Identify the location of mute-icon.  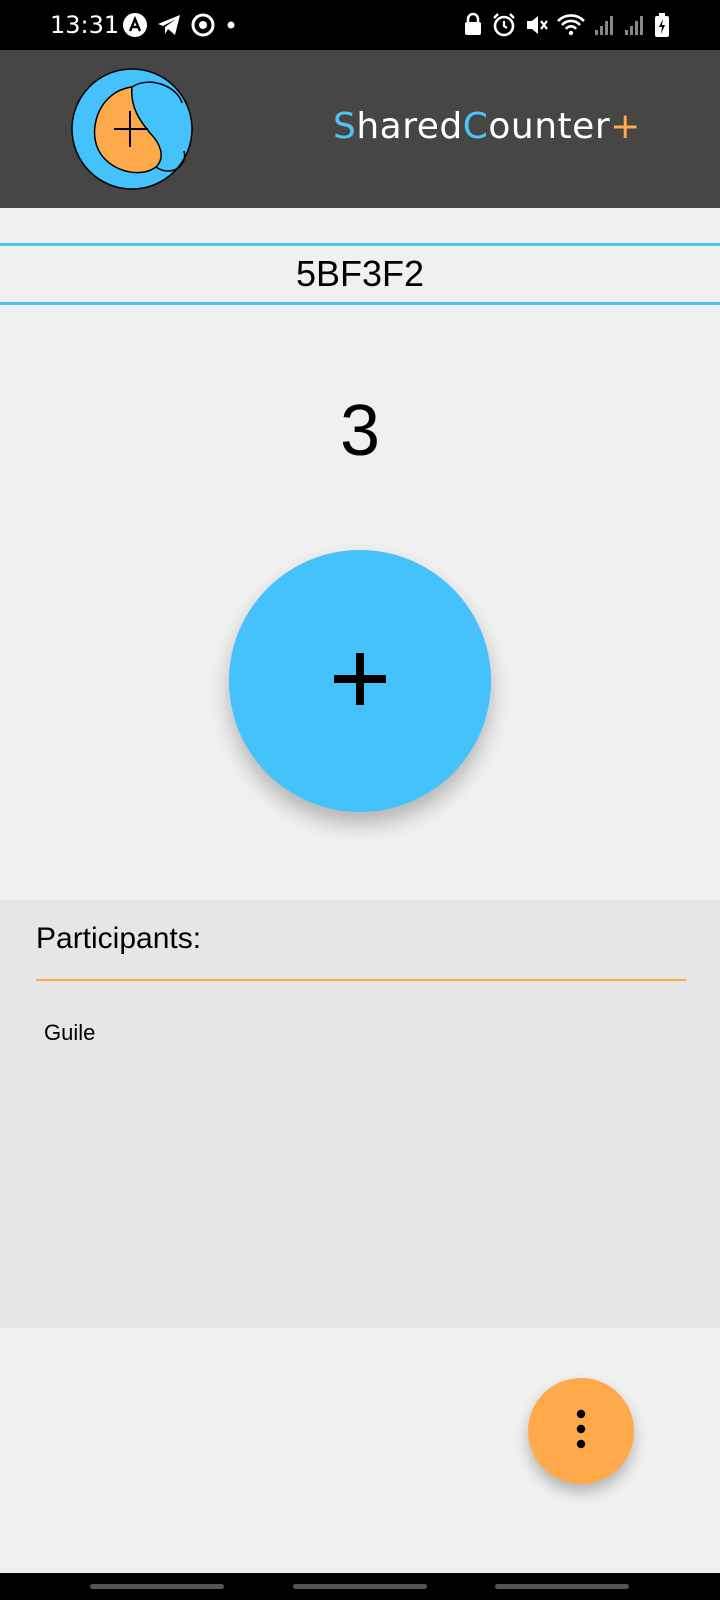
(536, 25).